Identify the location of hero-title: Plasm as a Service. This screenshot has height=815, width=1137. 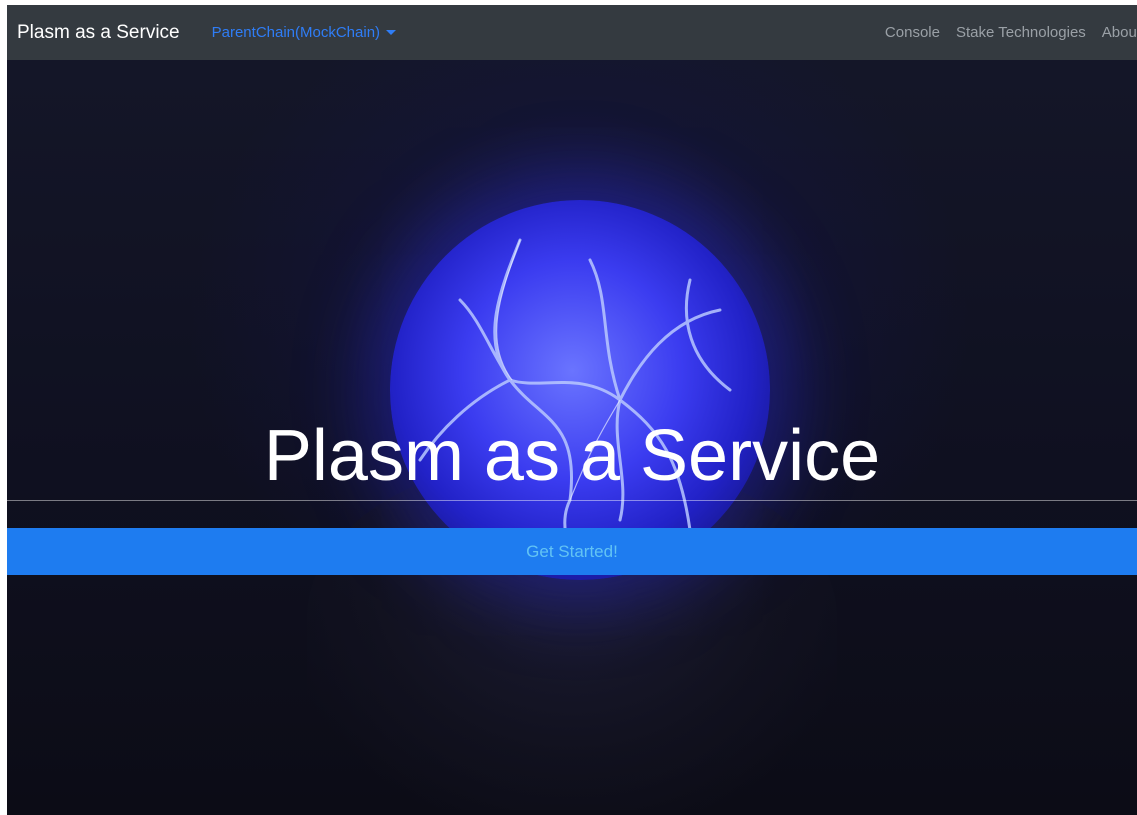
(572, 456).